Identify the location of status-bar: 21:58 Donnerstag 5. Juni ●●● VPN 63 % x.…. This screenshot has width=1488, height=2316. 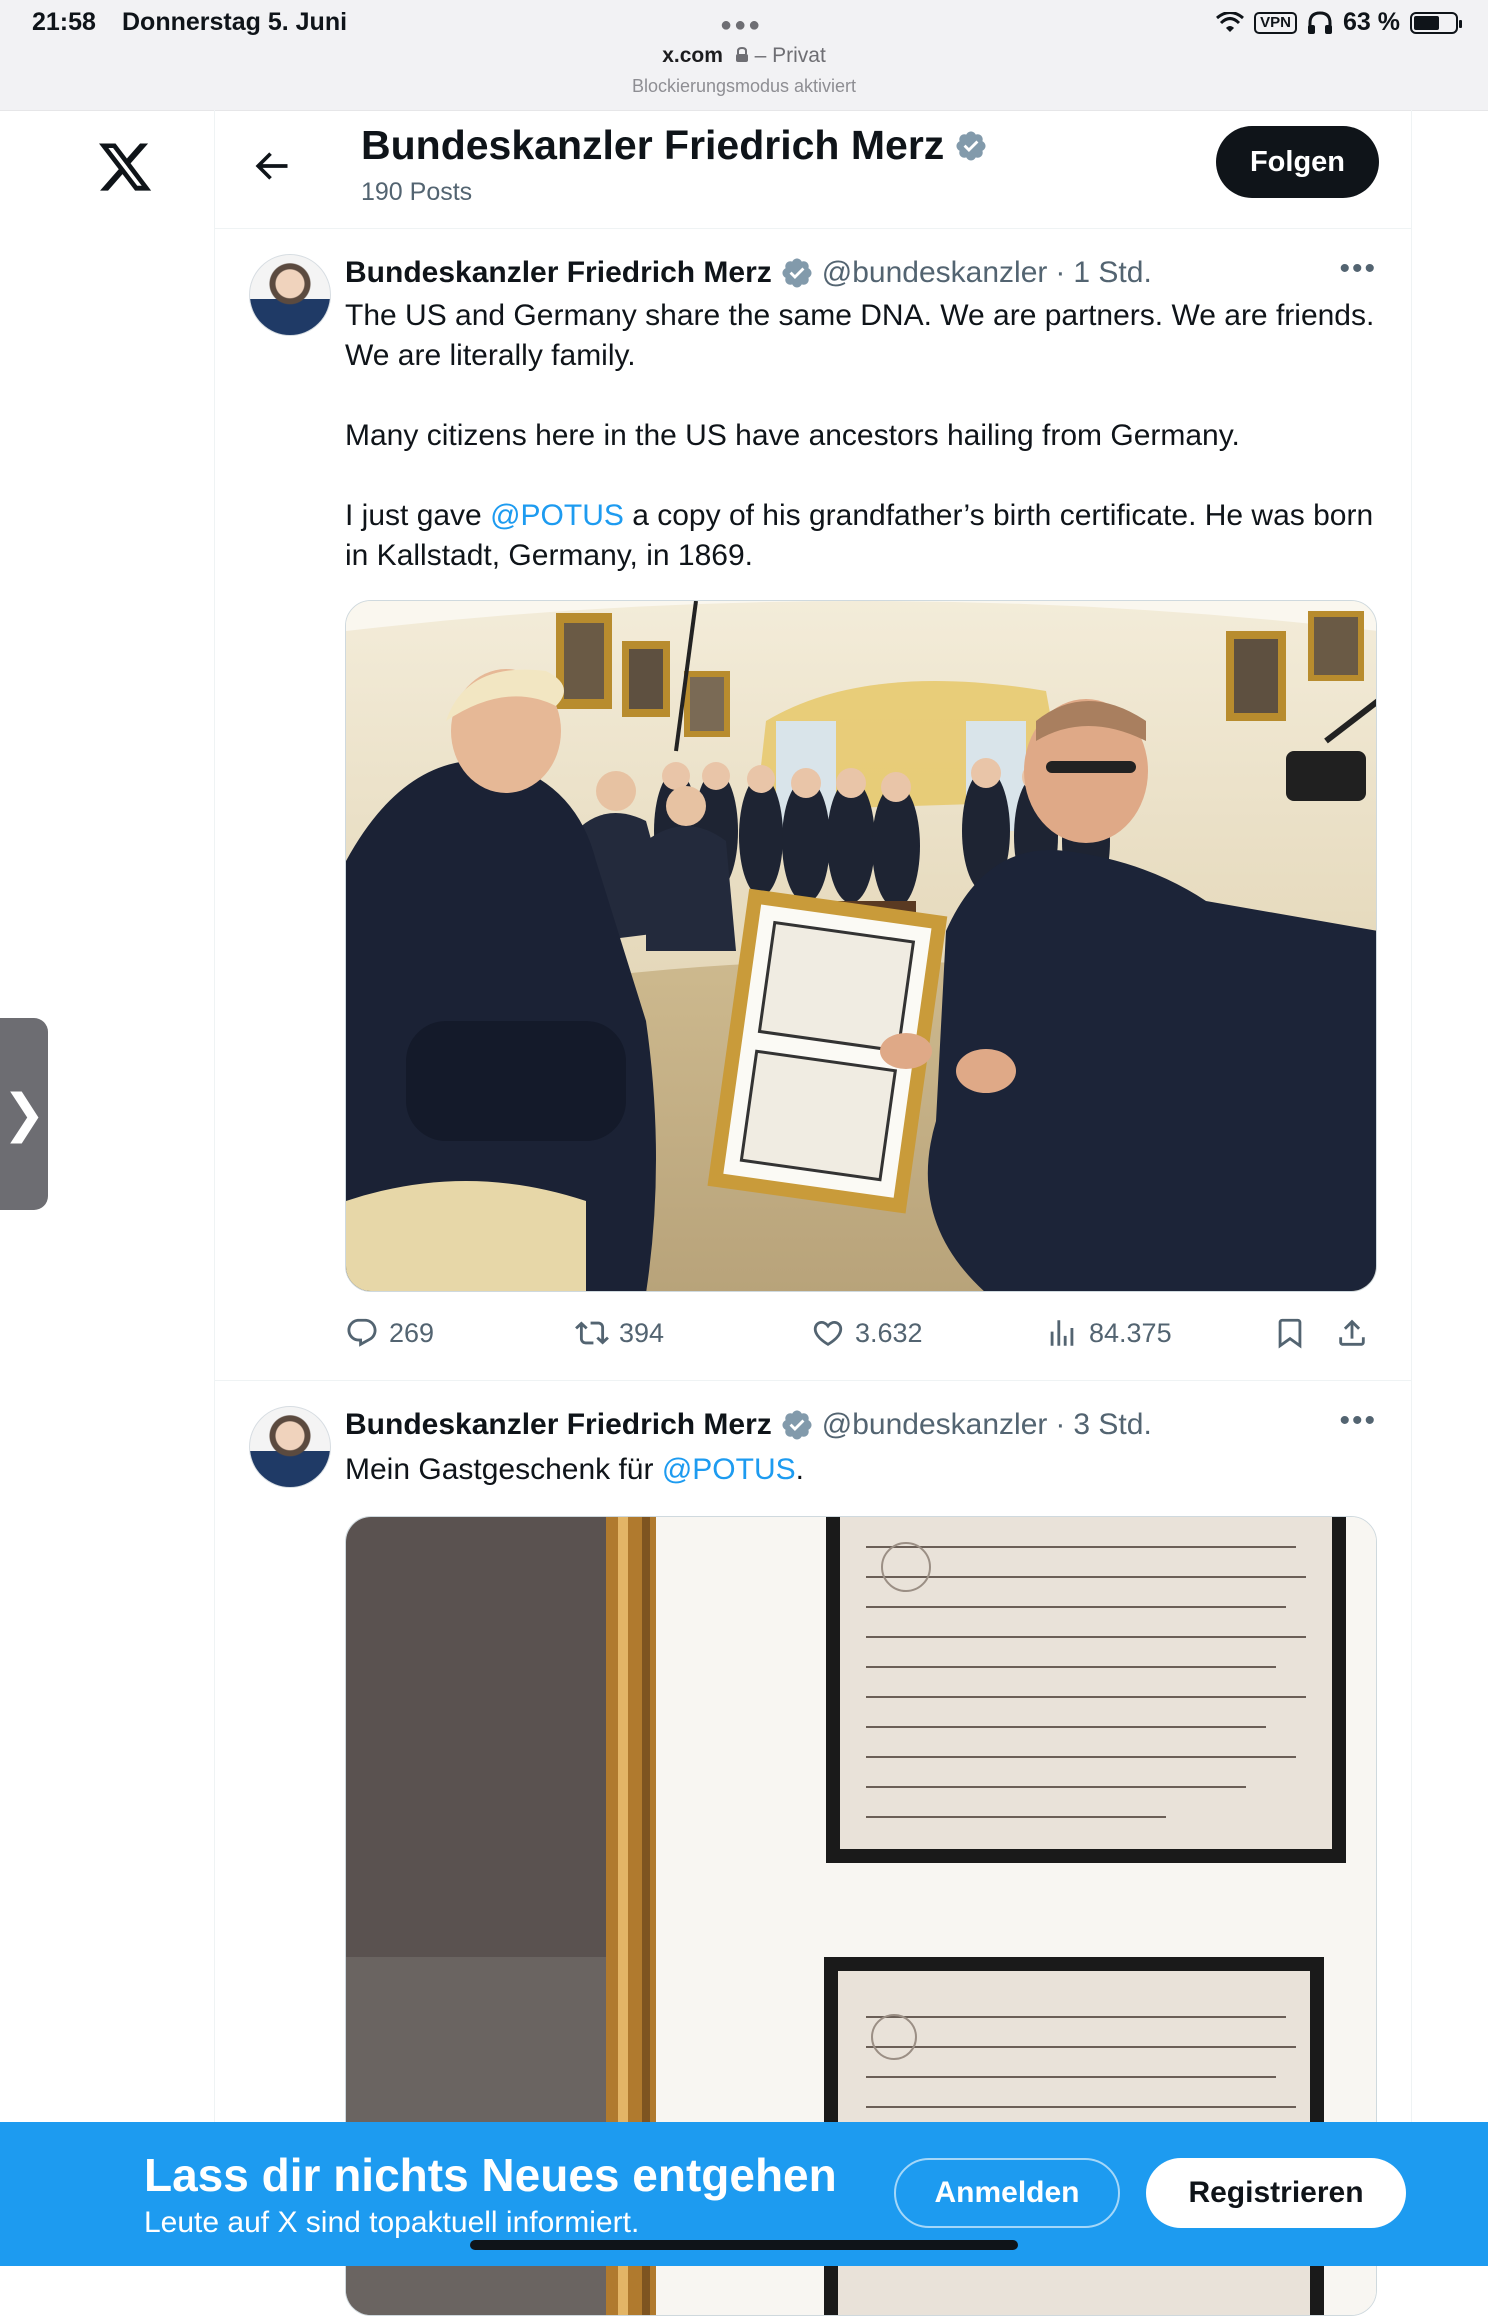
(744, 55).